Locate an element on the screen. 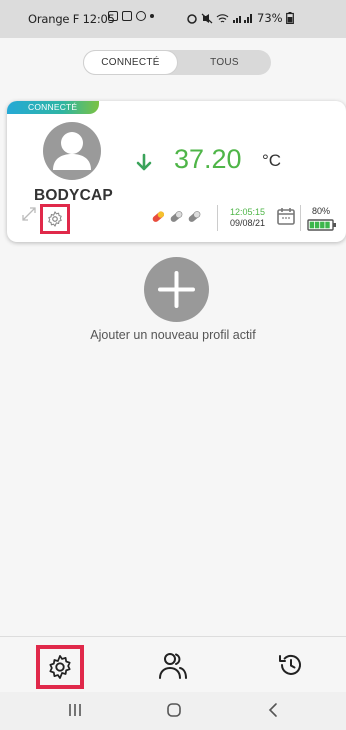 This screenshot has height=730, width=346. system-nav-bar is located at coordinates (173, 711).